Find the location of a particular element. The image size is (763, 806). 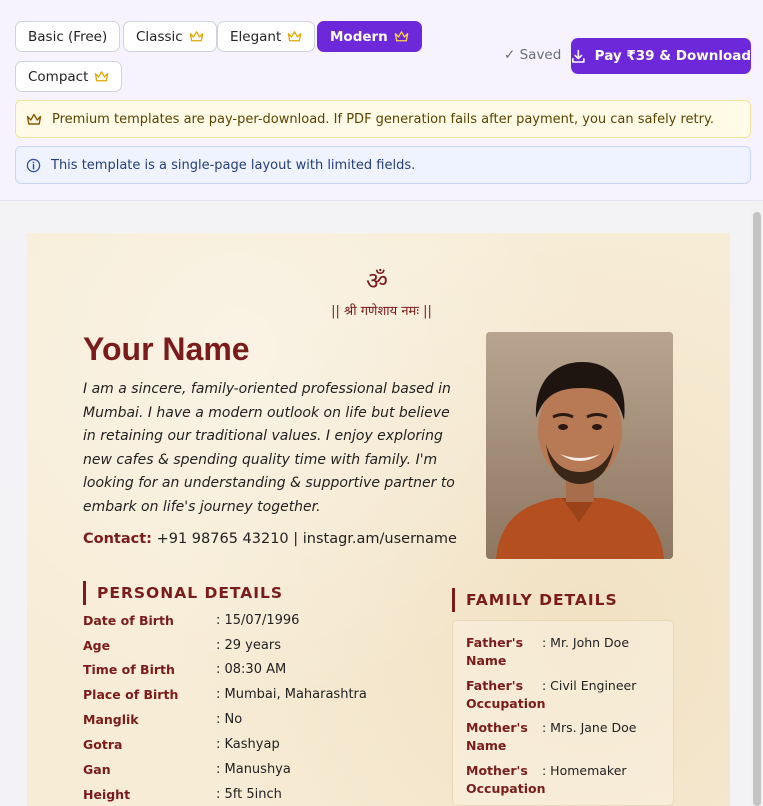

family-row: Mother's Occupation: Homemaker is located at coordinates (546, 779).